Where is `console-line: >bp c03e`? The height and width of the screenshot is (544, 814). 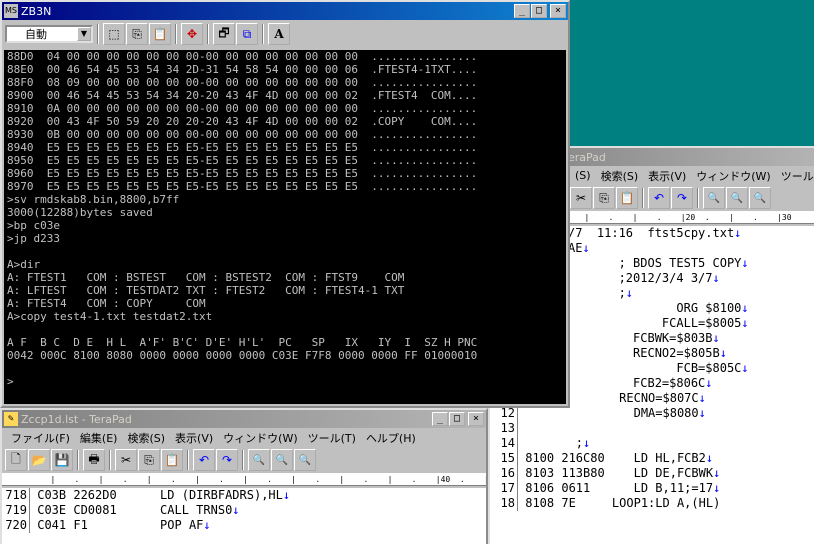
console-line: >bp c03e is located at coordinates (33, 225).